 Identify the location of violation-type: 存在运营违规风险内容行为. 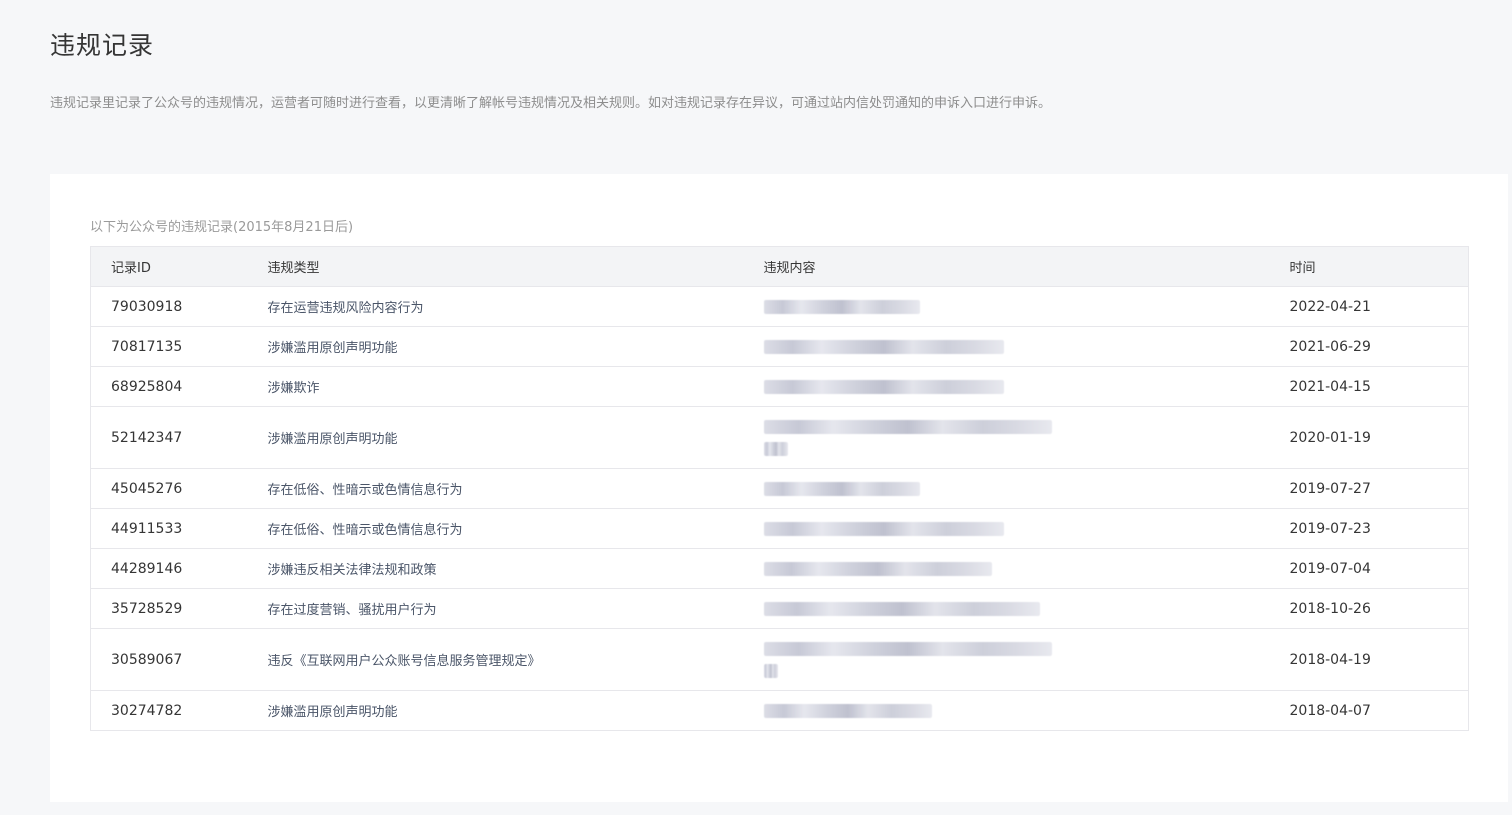
(495, 306).